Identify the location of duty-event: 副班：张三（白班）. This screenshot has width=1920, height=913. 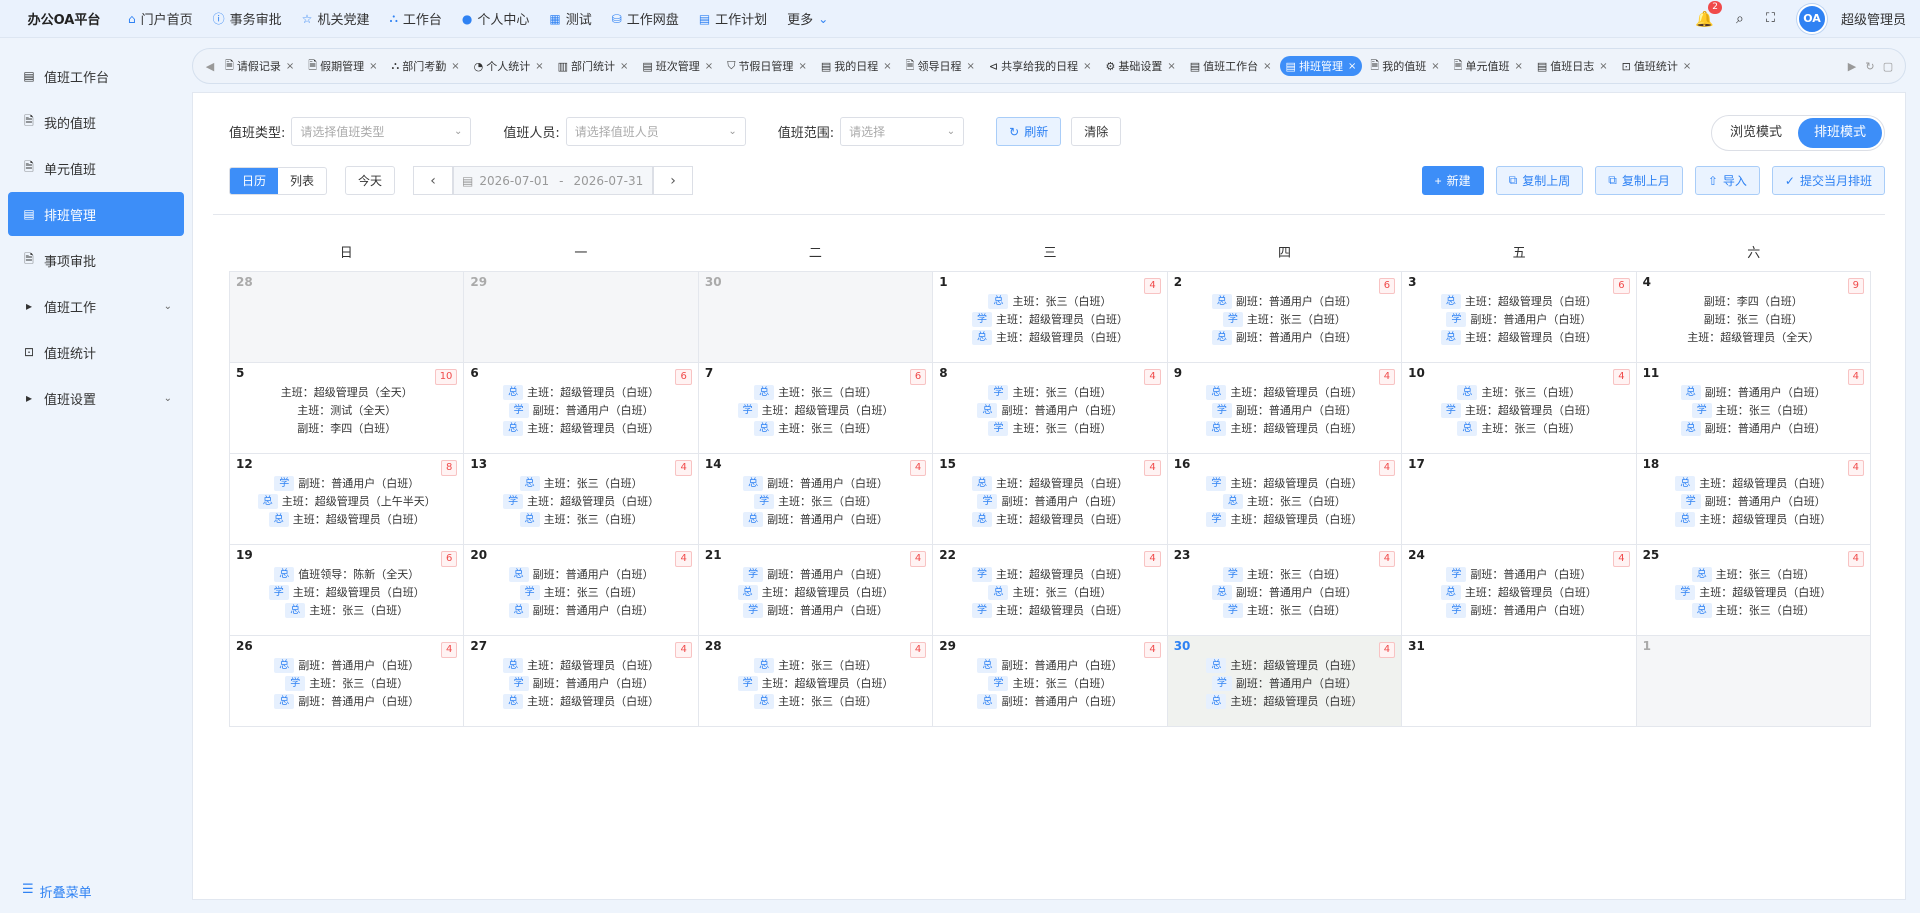
(1753, 319).